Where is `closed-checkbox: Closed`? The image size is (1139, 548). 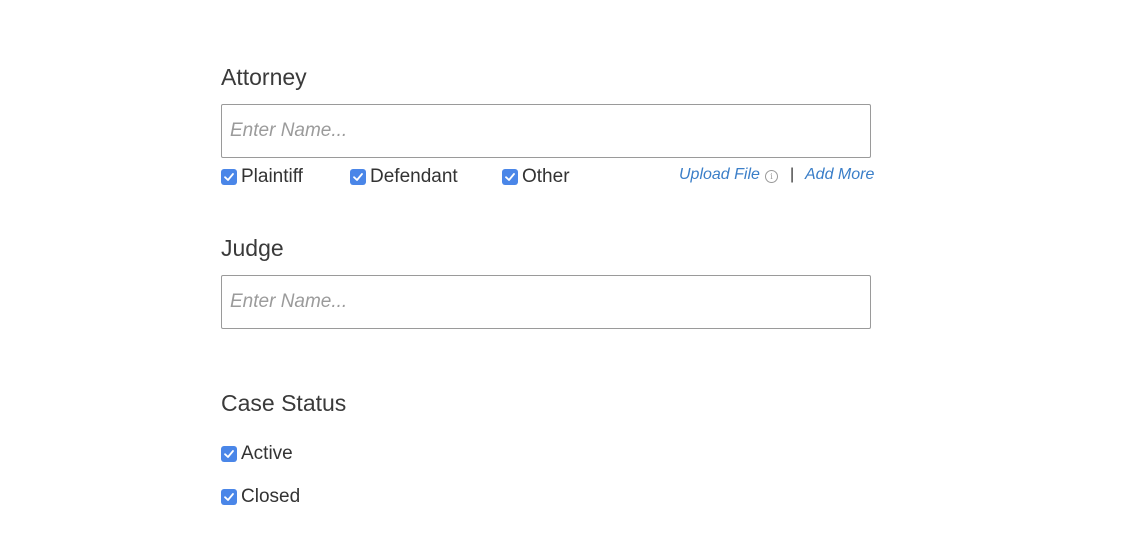 closed-checkbox: Closed is located at coordinates (260, 497).